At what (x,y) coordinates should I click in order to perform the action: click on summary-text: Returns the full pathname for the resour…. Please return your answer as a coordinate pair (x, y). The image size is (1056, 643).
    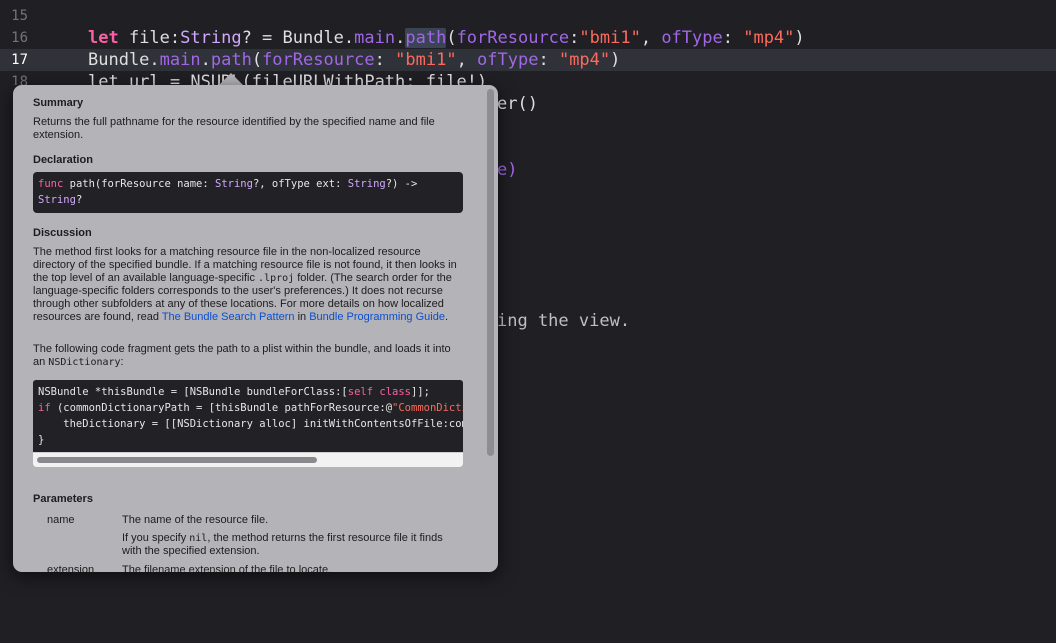
    Looking at the image, I should click on (234, 128).